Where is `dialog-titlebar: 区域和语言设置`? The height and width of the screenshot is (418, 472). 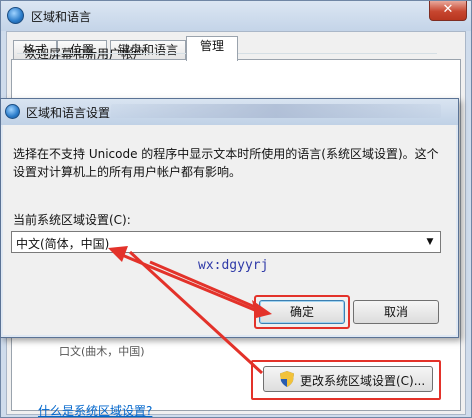 dialog-titlebar: 区域和语言设置 is located at coordinates (229, 112).